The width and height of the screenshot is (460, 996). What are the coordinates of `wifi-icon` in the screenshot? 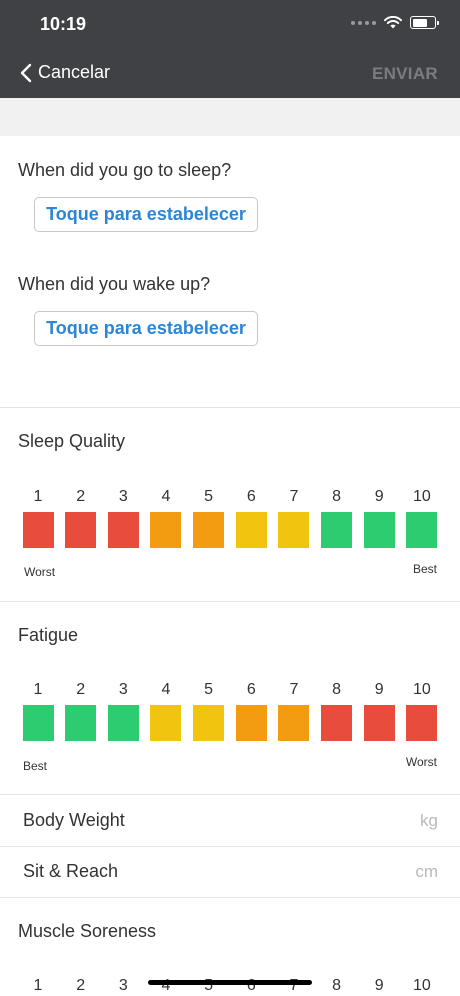 It's located at (393, 22).